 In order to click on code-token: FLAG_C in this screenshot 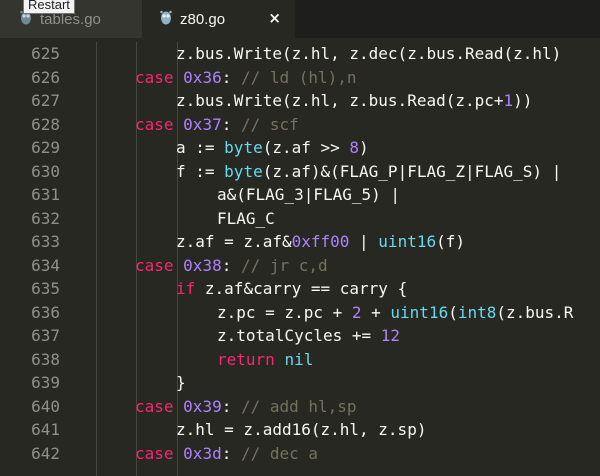, I will do `click(246, 218)`.